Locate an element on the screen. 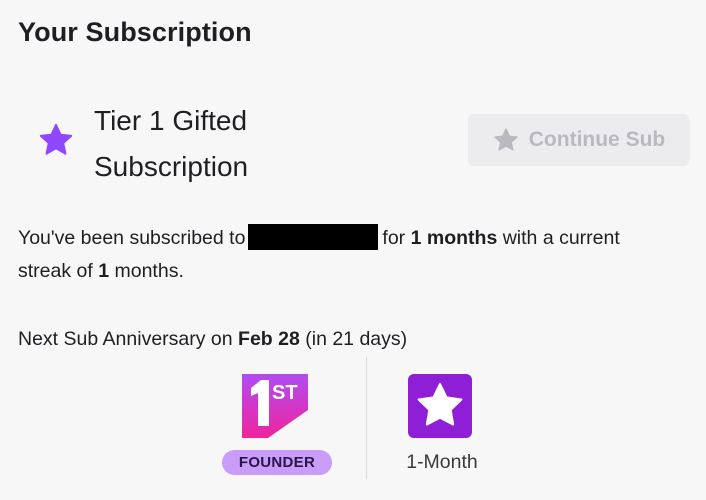  founder-badge: ST FOUNDER is located at coordinates (277, 426).